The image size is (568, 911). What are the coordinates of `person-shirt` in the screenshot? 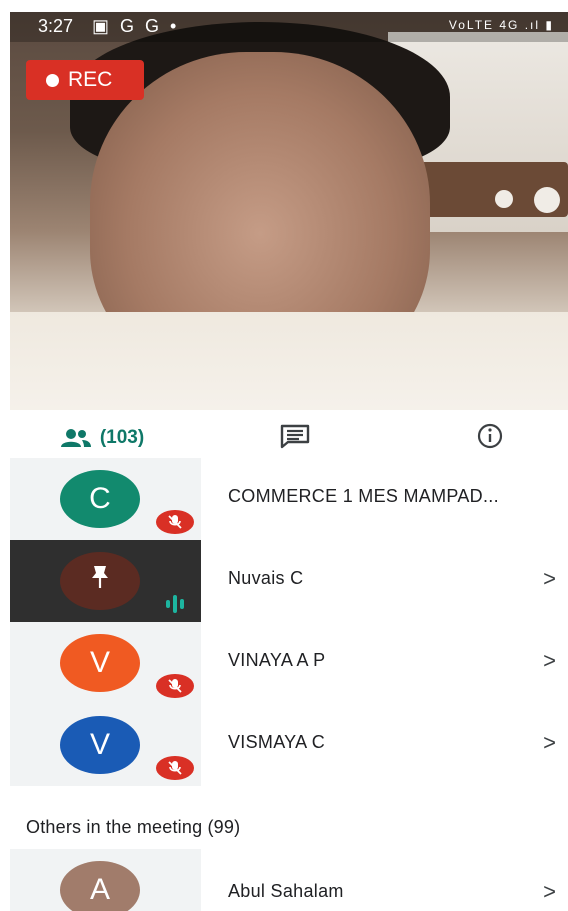 It's located at (289, 361).